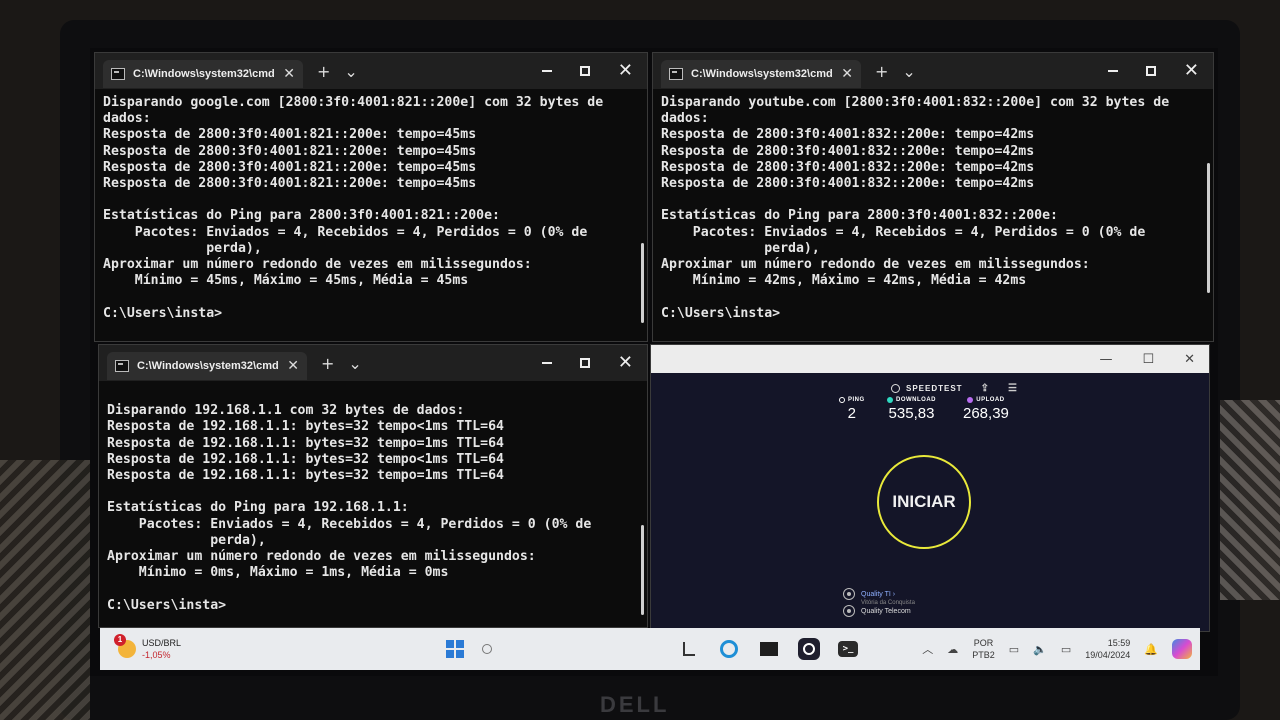  What do you see at coordinates (1250, 500) in the screenshot?
I see `background-fabric-right` at bounding box center [1250, 500].